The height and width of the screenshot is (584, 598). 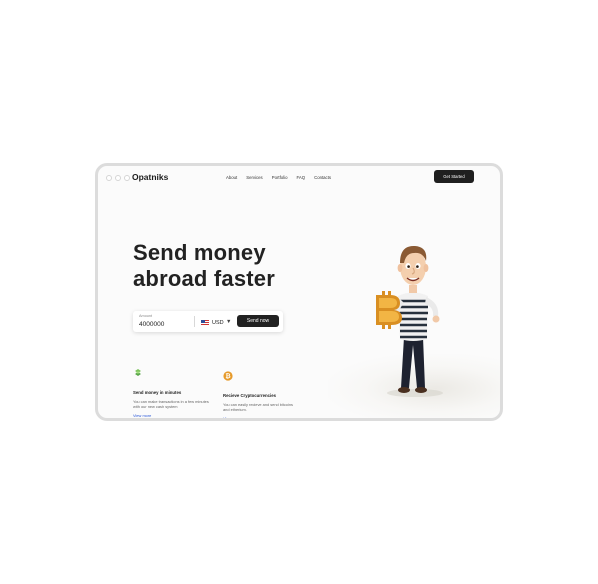 I want to click on hero-title: Send money abroad faster, so click(x=204, y=266).